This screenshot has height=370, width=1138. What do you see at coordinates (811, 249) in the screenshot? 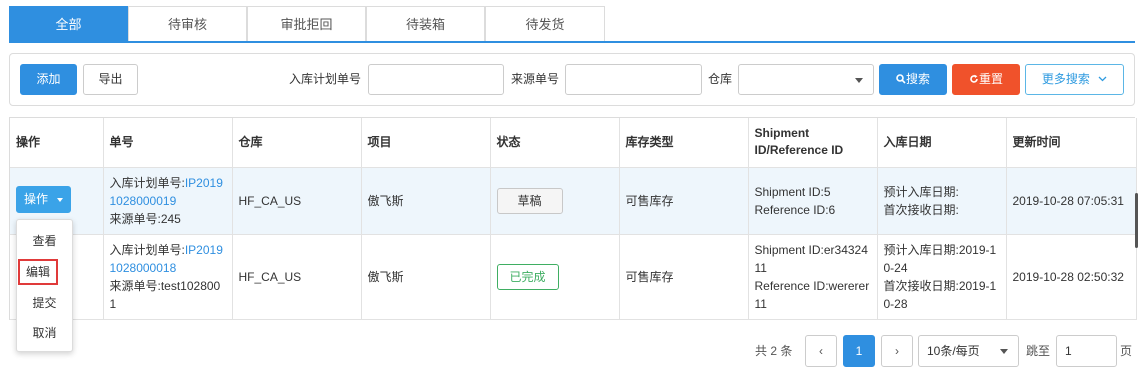
I see `shipment-id-text: Shipment ID:er34324` at bounding box center [811, 249].